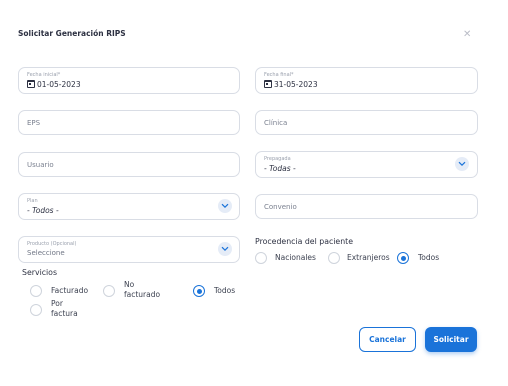 The width and height of the screenshot is (508, 386). I want to click on radio-nacionales, so click(261, 258).